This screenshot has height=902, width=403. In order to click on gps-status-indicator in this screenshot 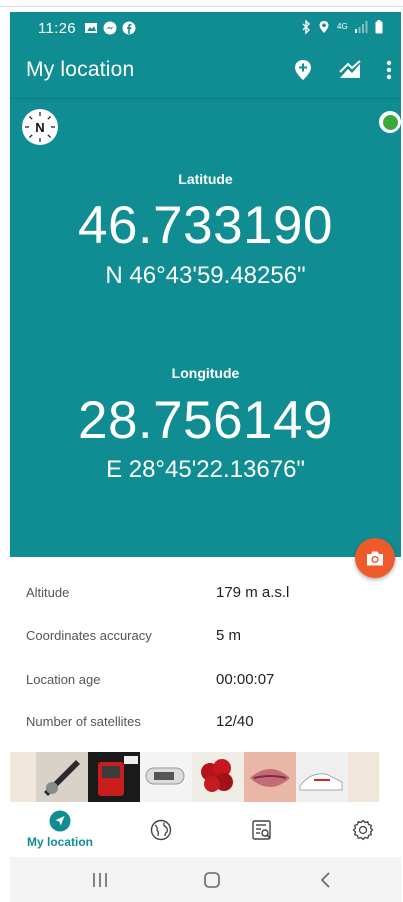, I will do `click(390, 122)`.